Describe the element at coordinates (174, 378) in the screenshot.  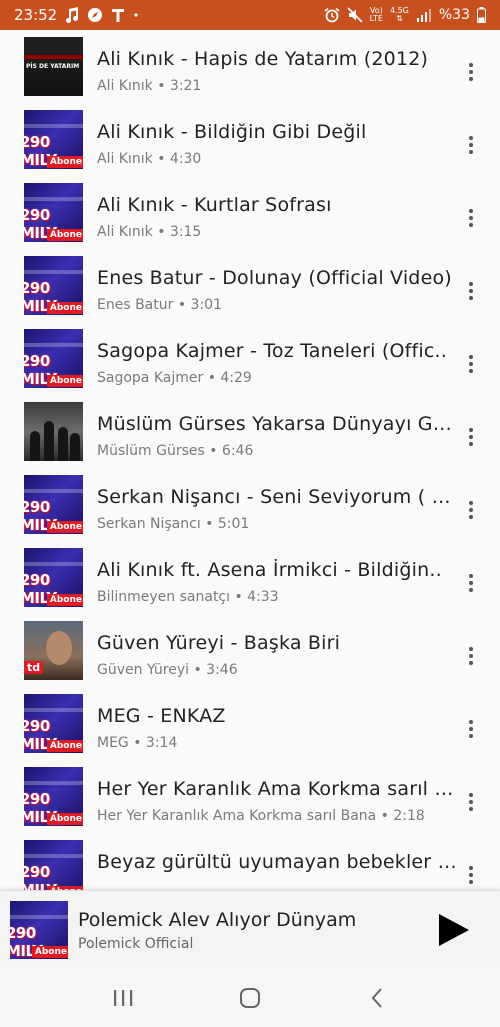
I see `song-subtitle: Sagopa Kajmer • 4:29` at that location.